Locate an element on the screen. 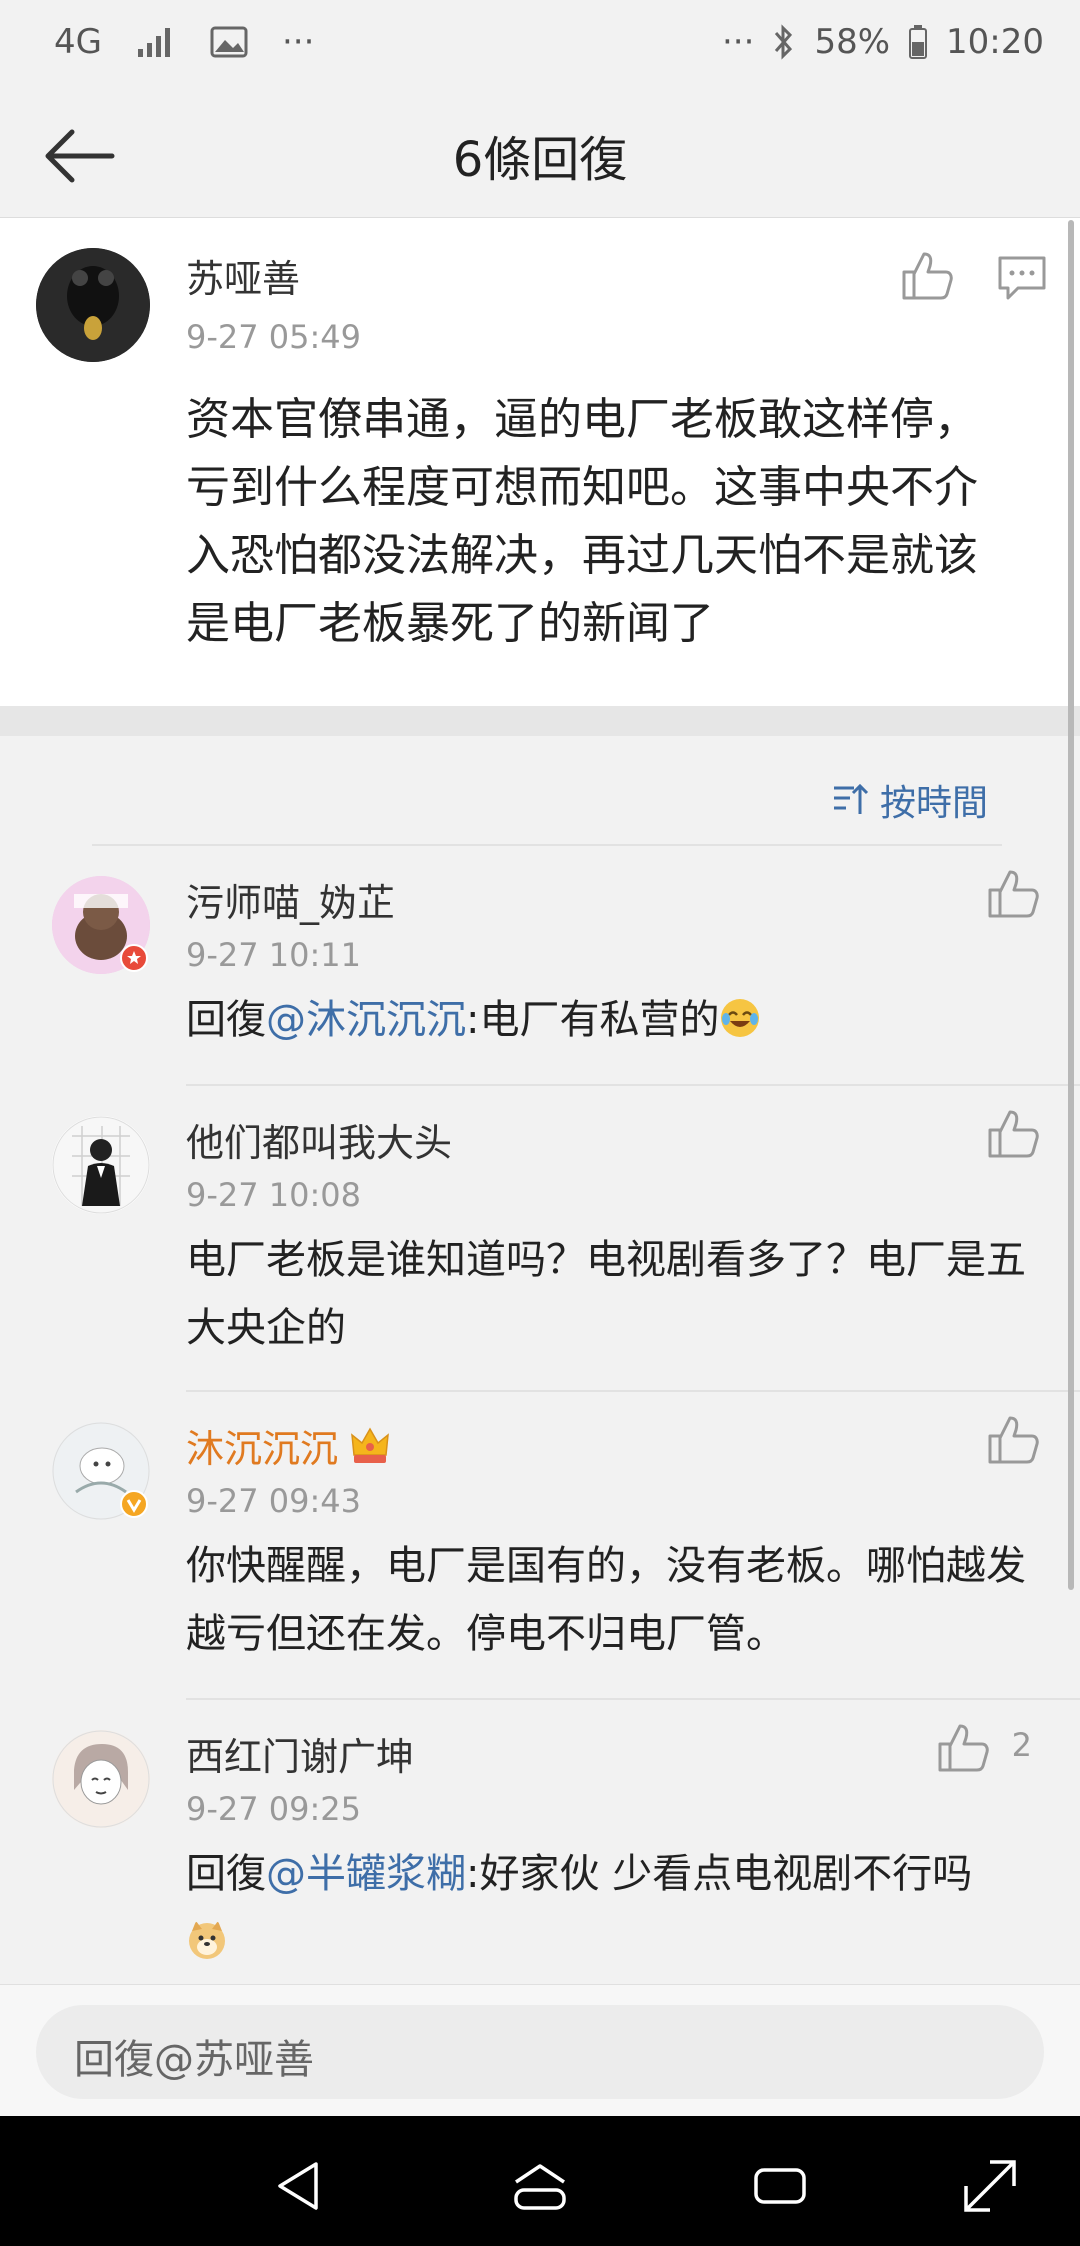 The width and height of the screenshot is (1080, 2246). battery-percent: 58% is located at coordinates (852, 42).